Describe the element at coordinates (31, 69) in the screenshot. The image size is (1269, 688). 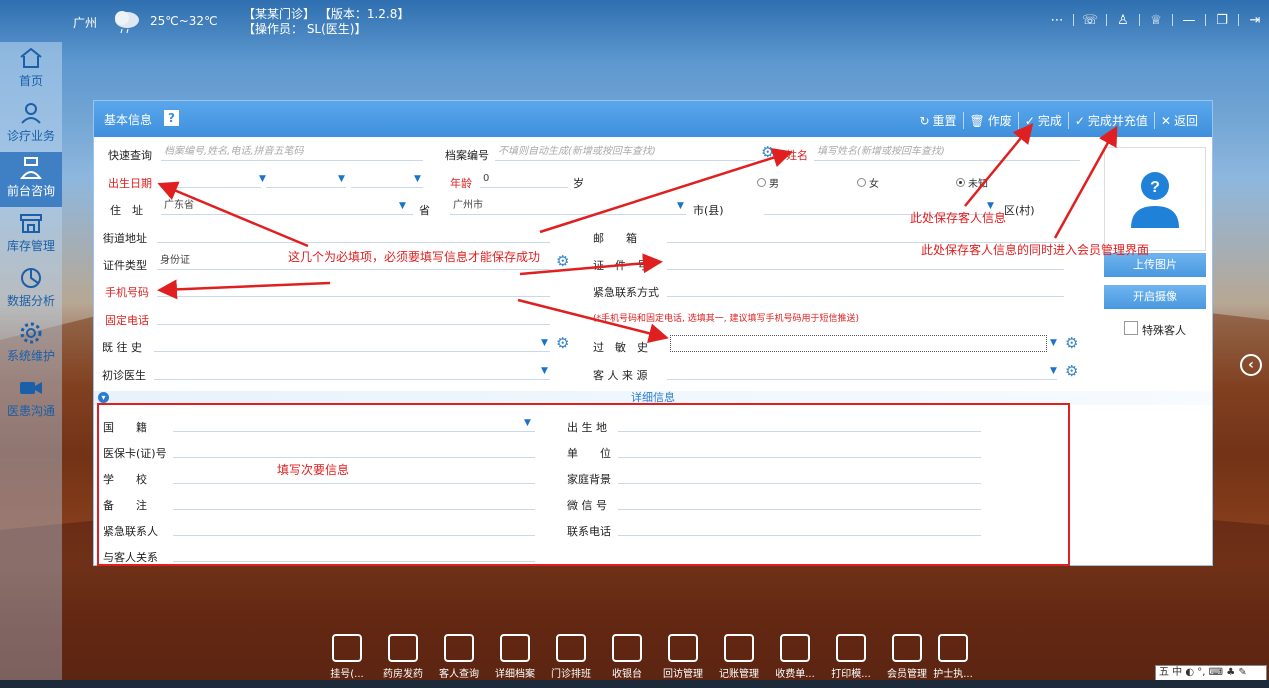
I see `sidebar-item-home: 首页` at that location.